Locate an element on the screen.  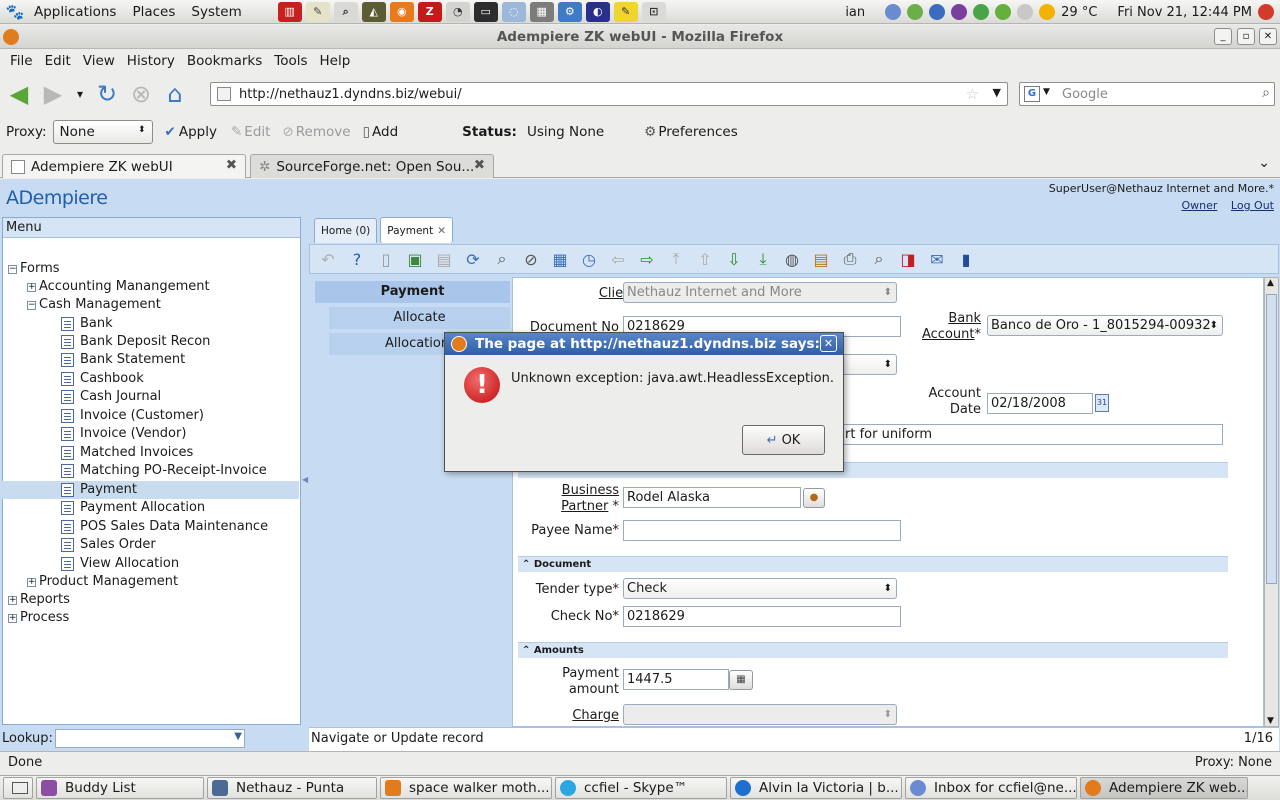
system-menu: System is located at coordinates (216, 12).